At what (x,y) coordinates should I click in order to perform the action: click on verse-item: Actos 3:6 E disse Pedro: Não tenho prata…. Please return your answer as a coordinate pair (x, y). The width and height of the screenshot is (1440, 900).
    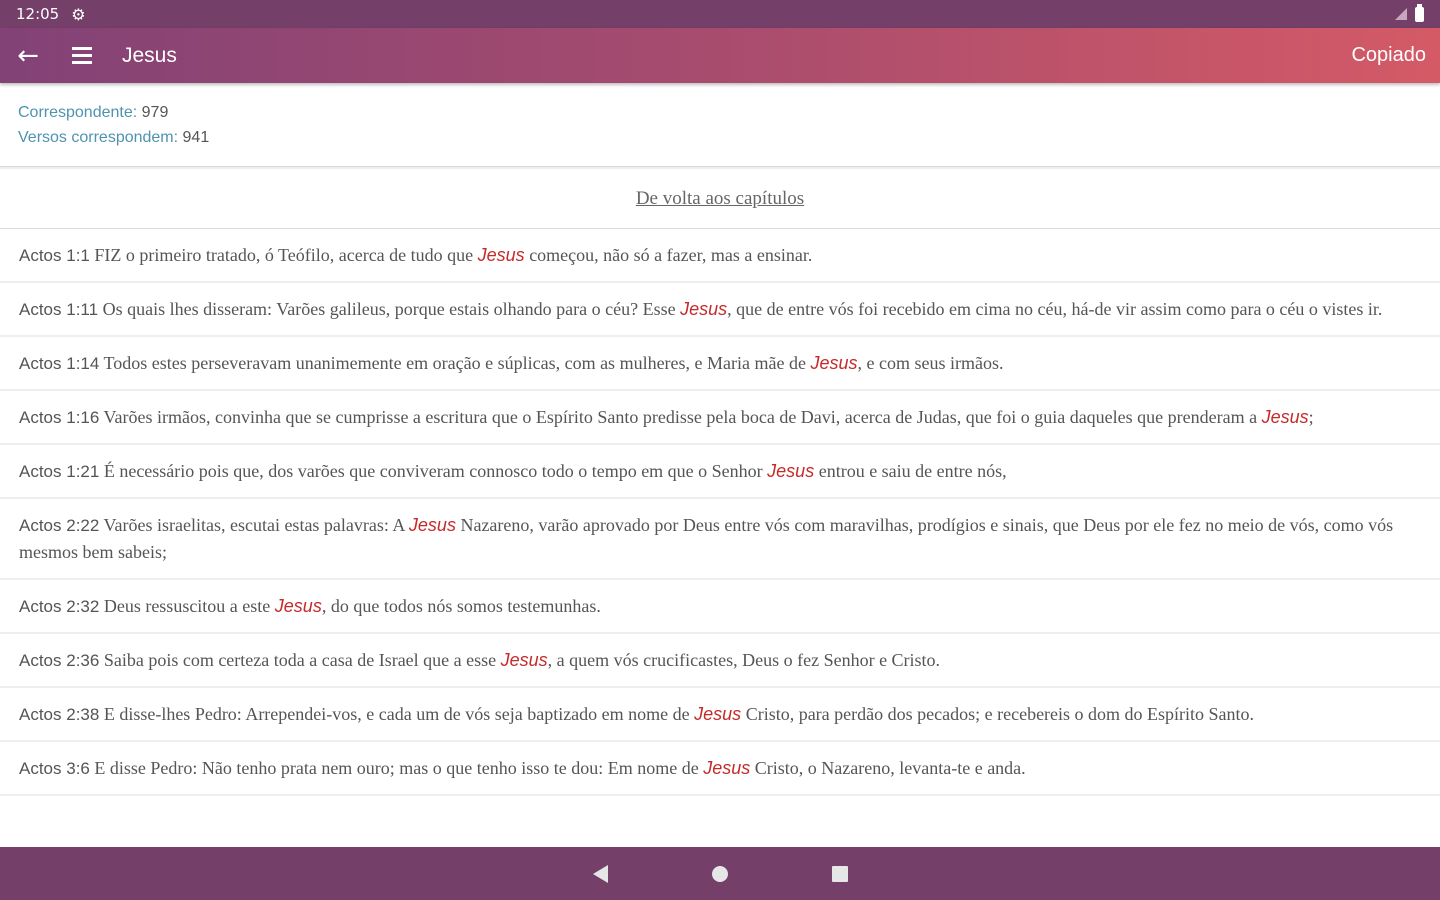
    Looking at the image, I should click on (720, 769).